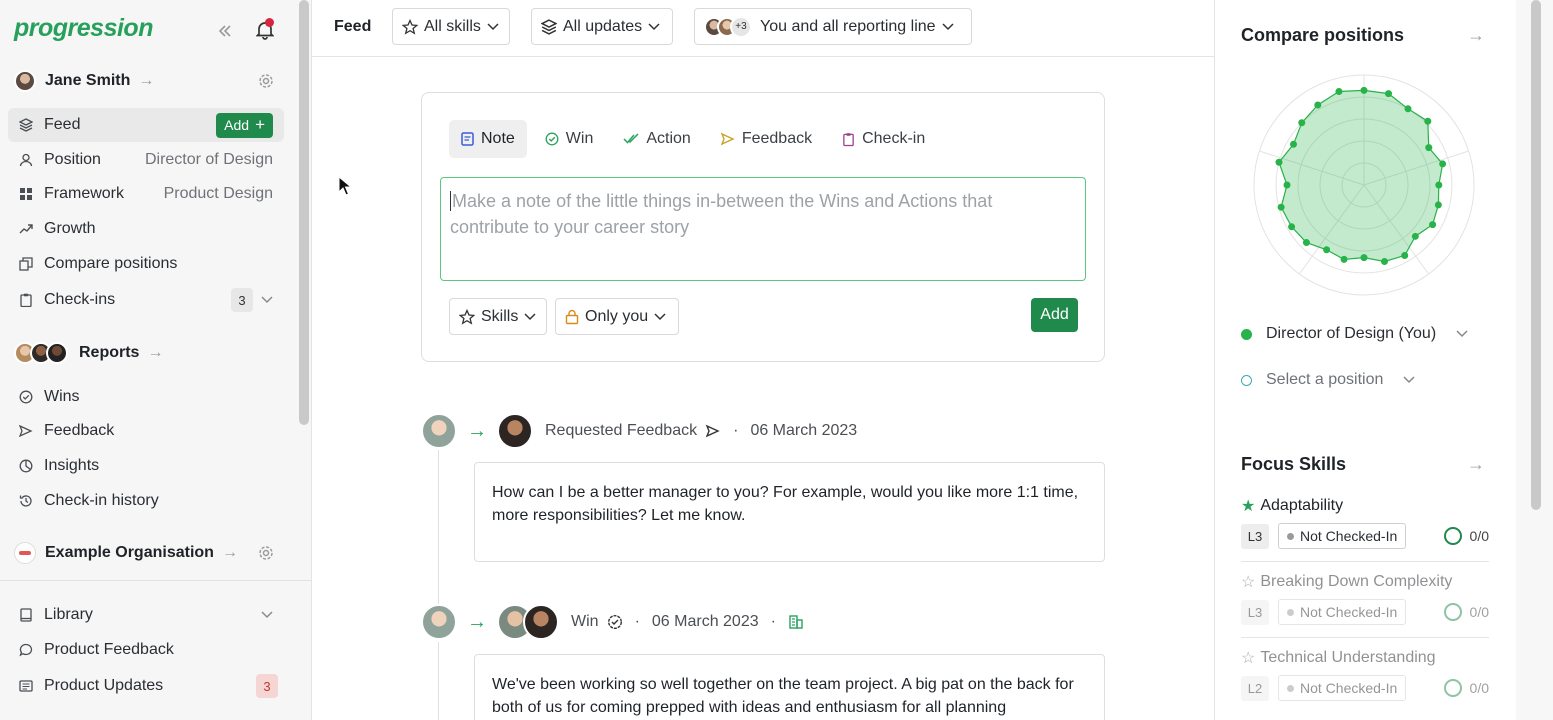  I want to click on skills-select-button: Skills, so click(498, 316).